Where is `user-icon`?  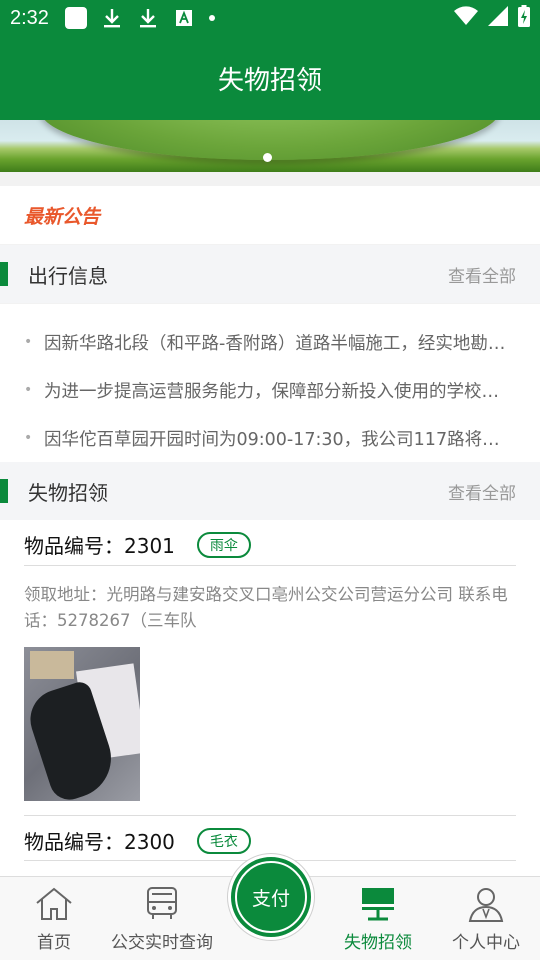 user-icon is located at coordinates (486, 904).